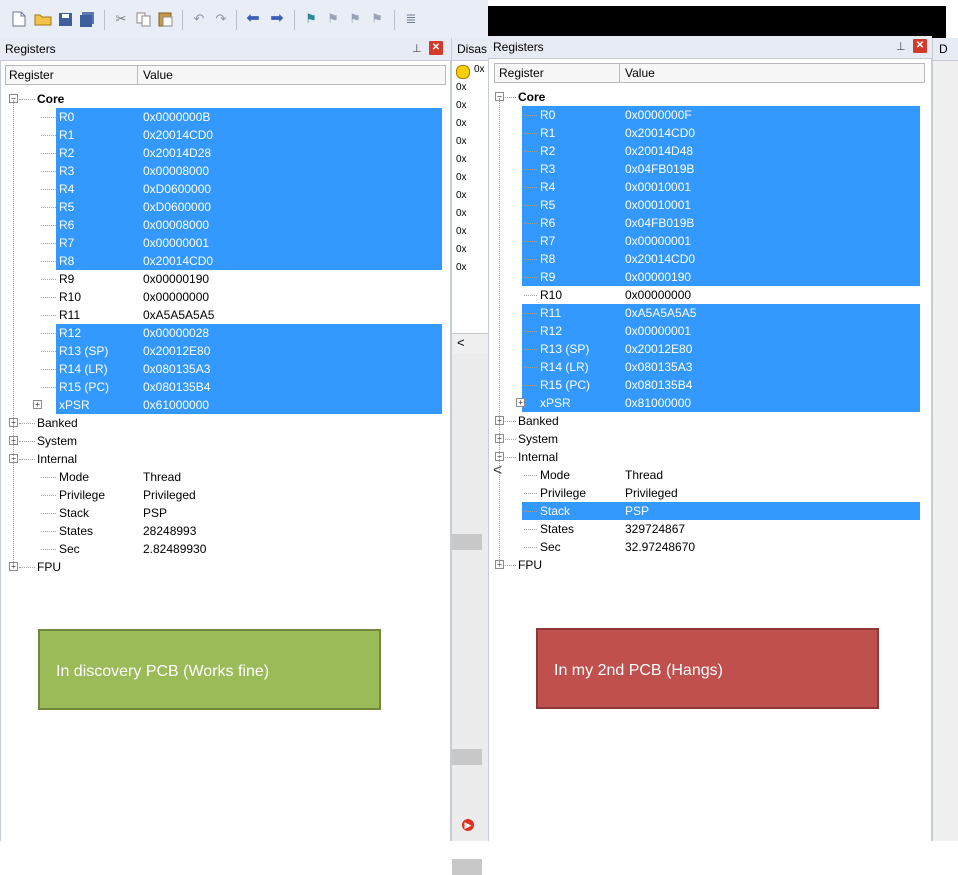 The height and width of the screenshot is (875, 958). Describe the element at coordinates (225, 189) in the screenshot. I see `register-row-r4: R4 0xD0600000` at that location.